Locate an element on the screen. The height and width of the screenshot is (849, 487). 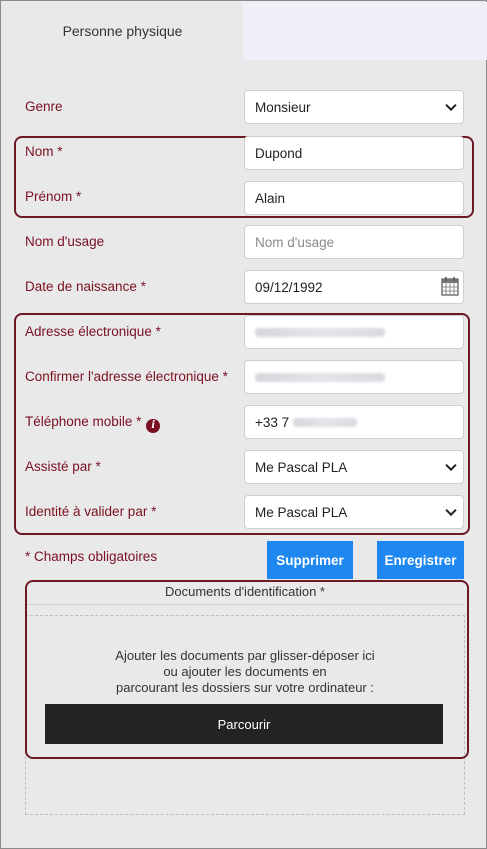
tab-label: Personne physique is located at coordinates (122, 31).